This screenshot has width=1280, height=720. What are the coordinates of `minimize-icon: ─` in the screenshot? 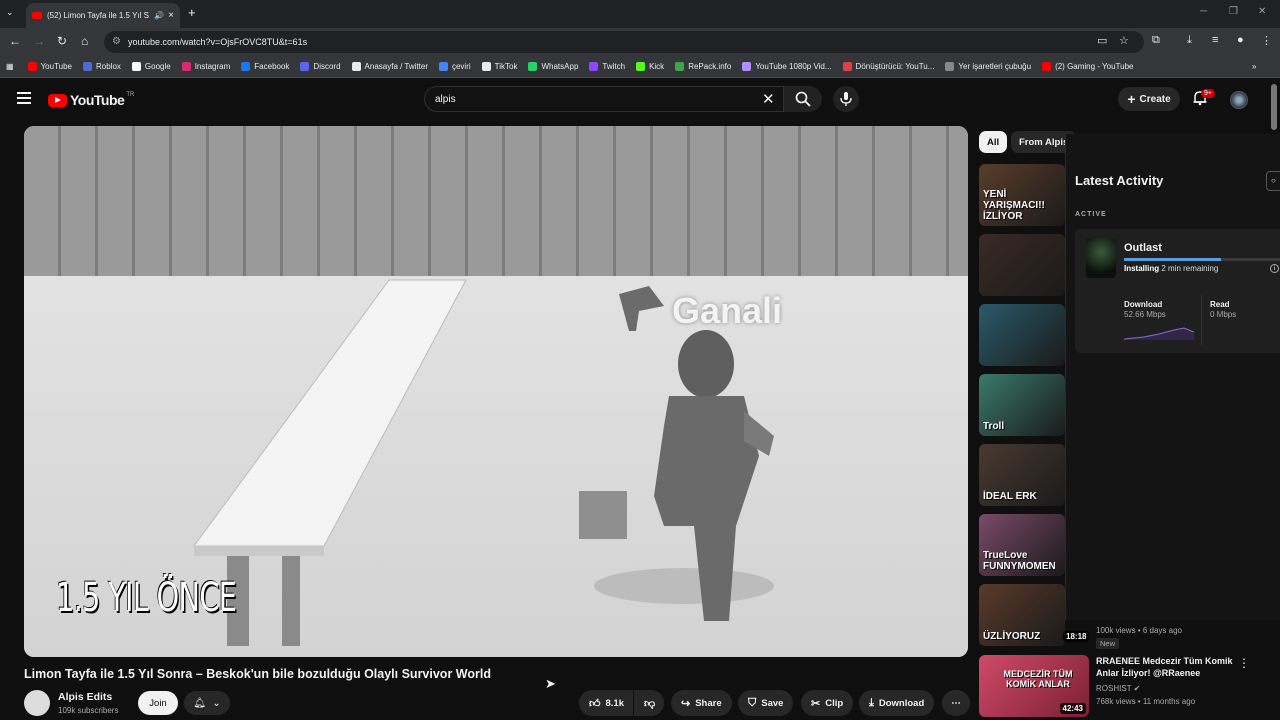 It's located at (1203, 11).